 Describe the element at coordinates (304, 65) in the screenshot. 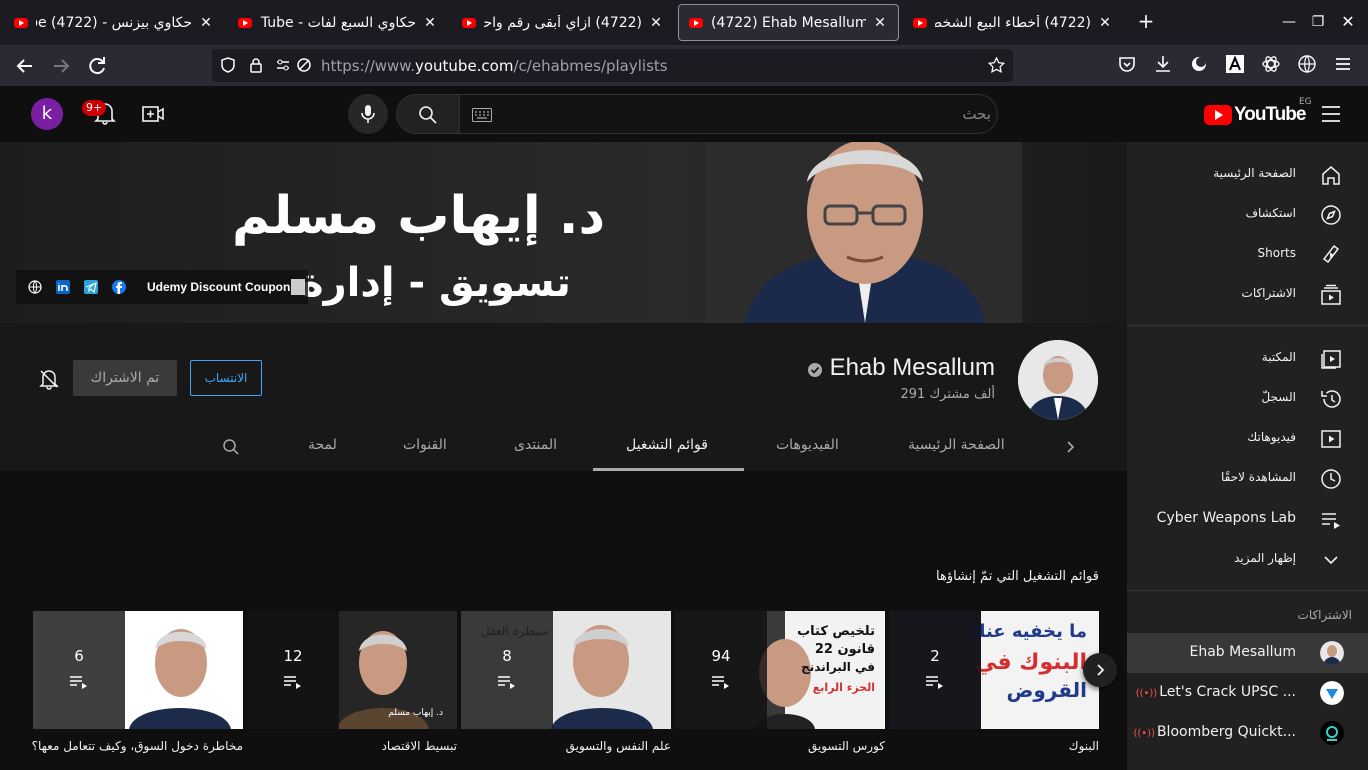

I see `camera-blocked-icon` at that location.